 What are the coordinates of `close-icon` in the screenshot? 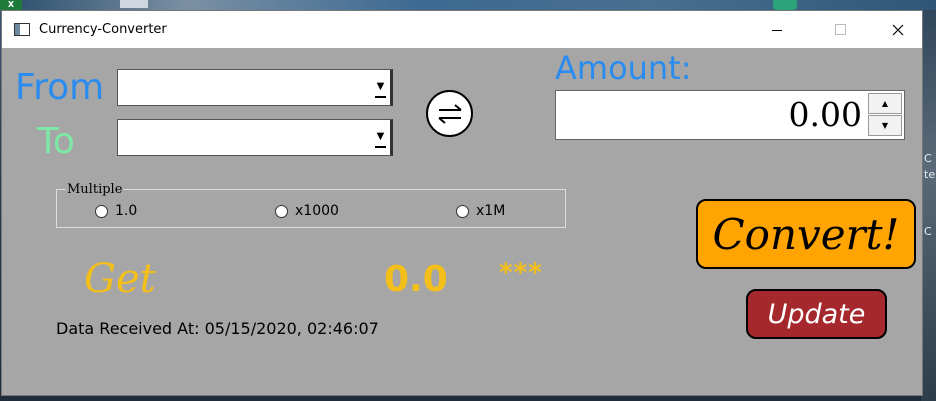 It's located at (898, 29).